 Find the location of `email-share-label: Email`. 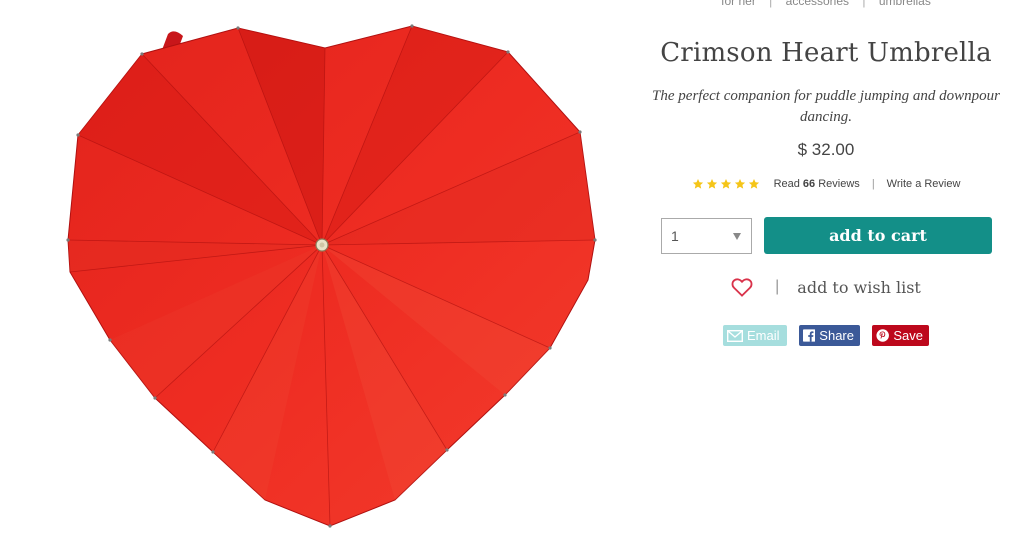

email-share-label: Email is located at coordinates (763, 335).